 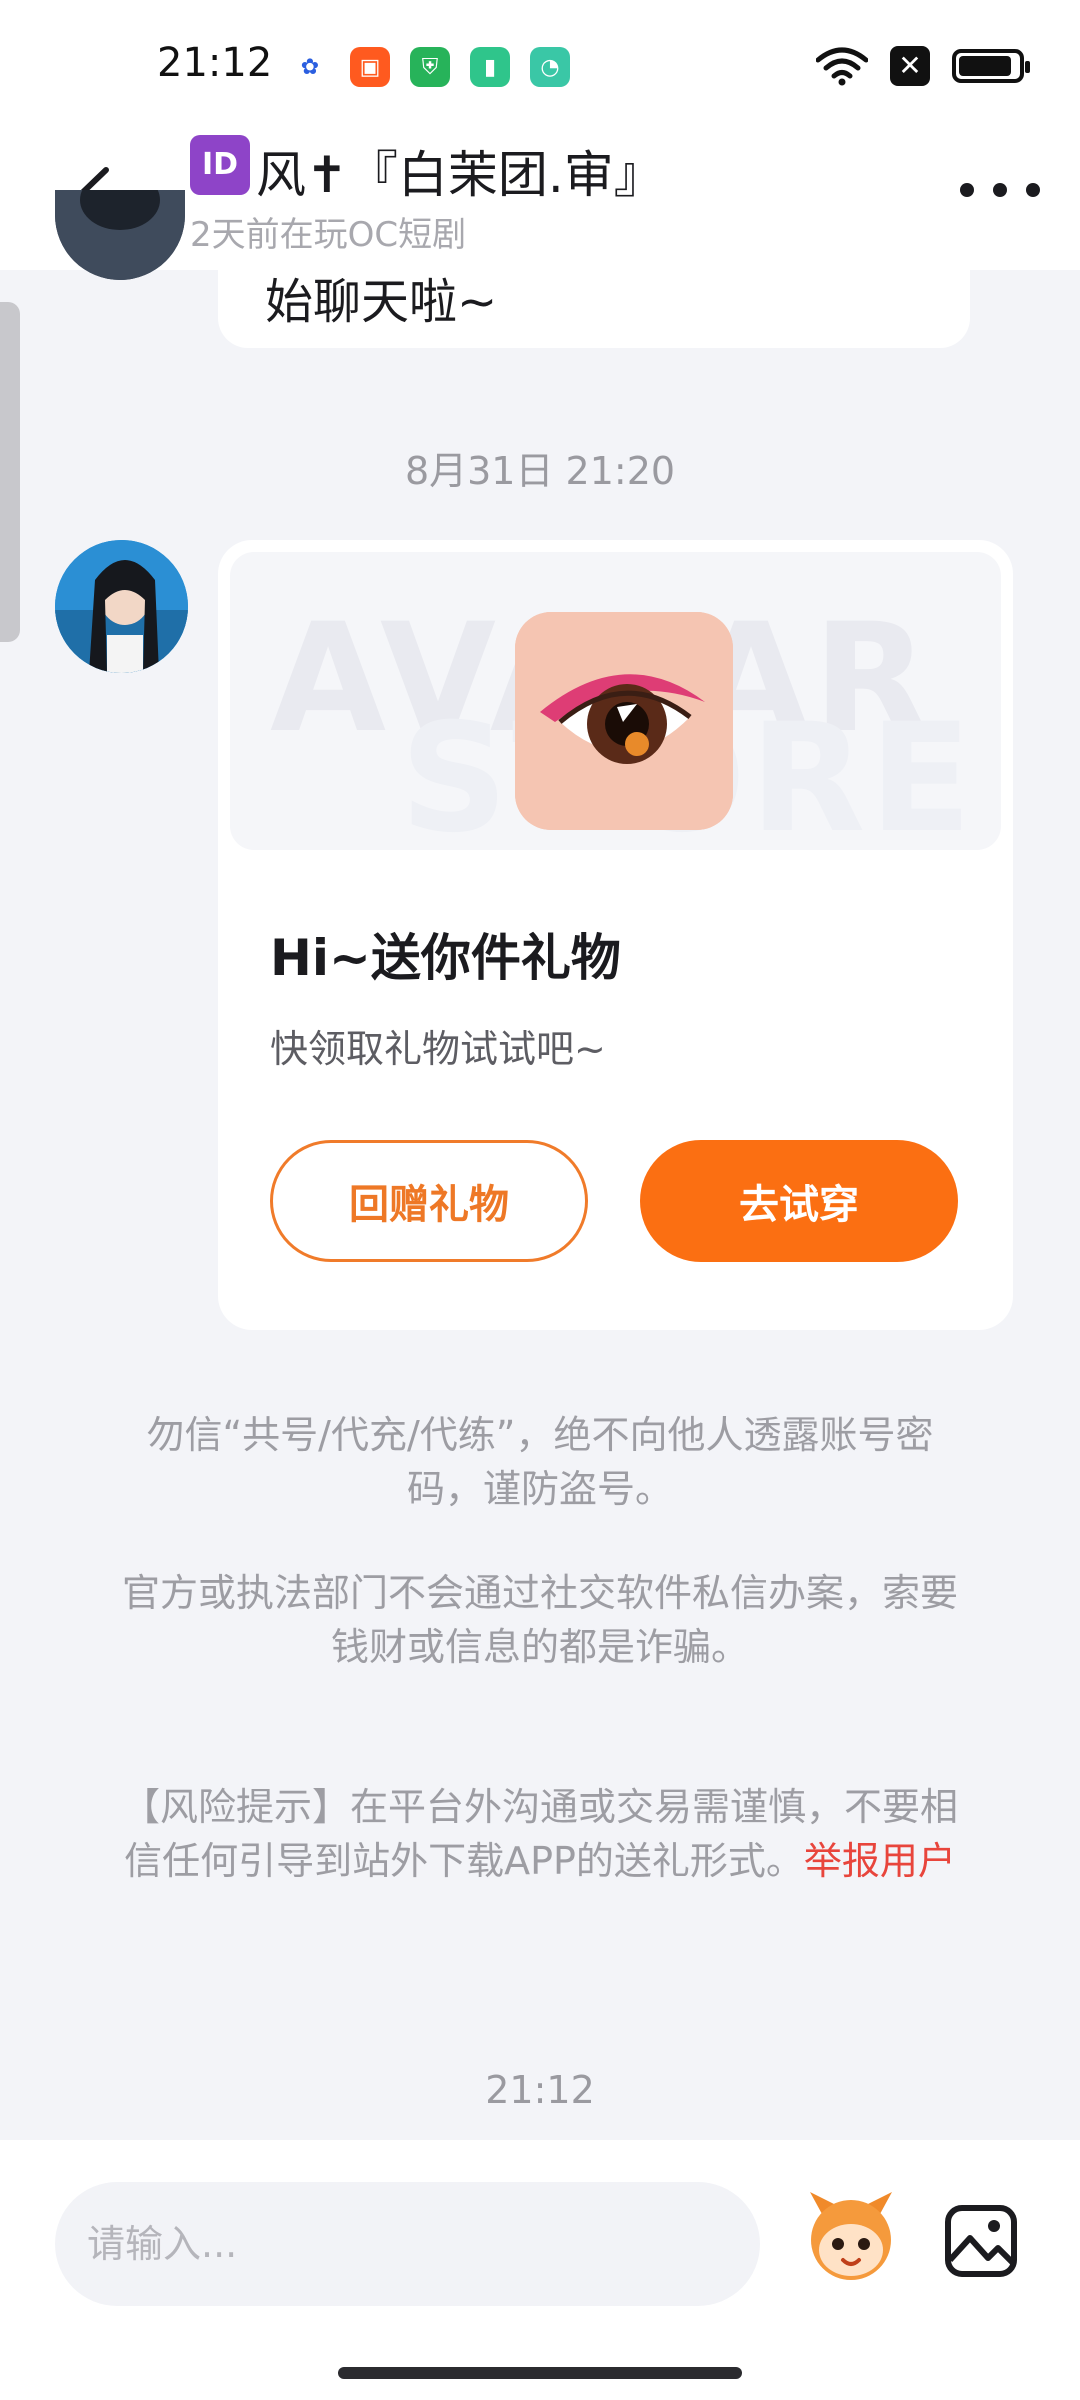 What do you see at coordinates (540, 2090) in the screenshot?
I see `bottom-timestamp: 21:12` at bounding box center [540, 2090].